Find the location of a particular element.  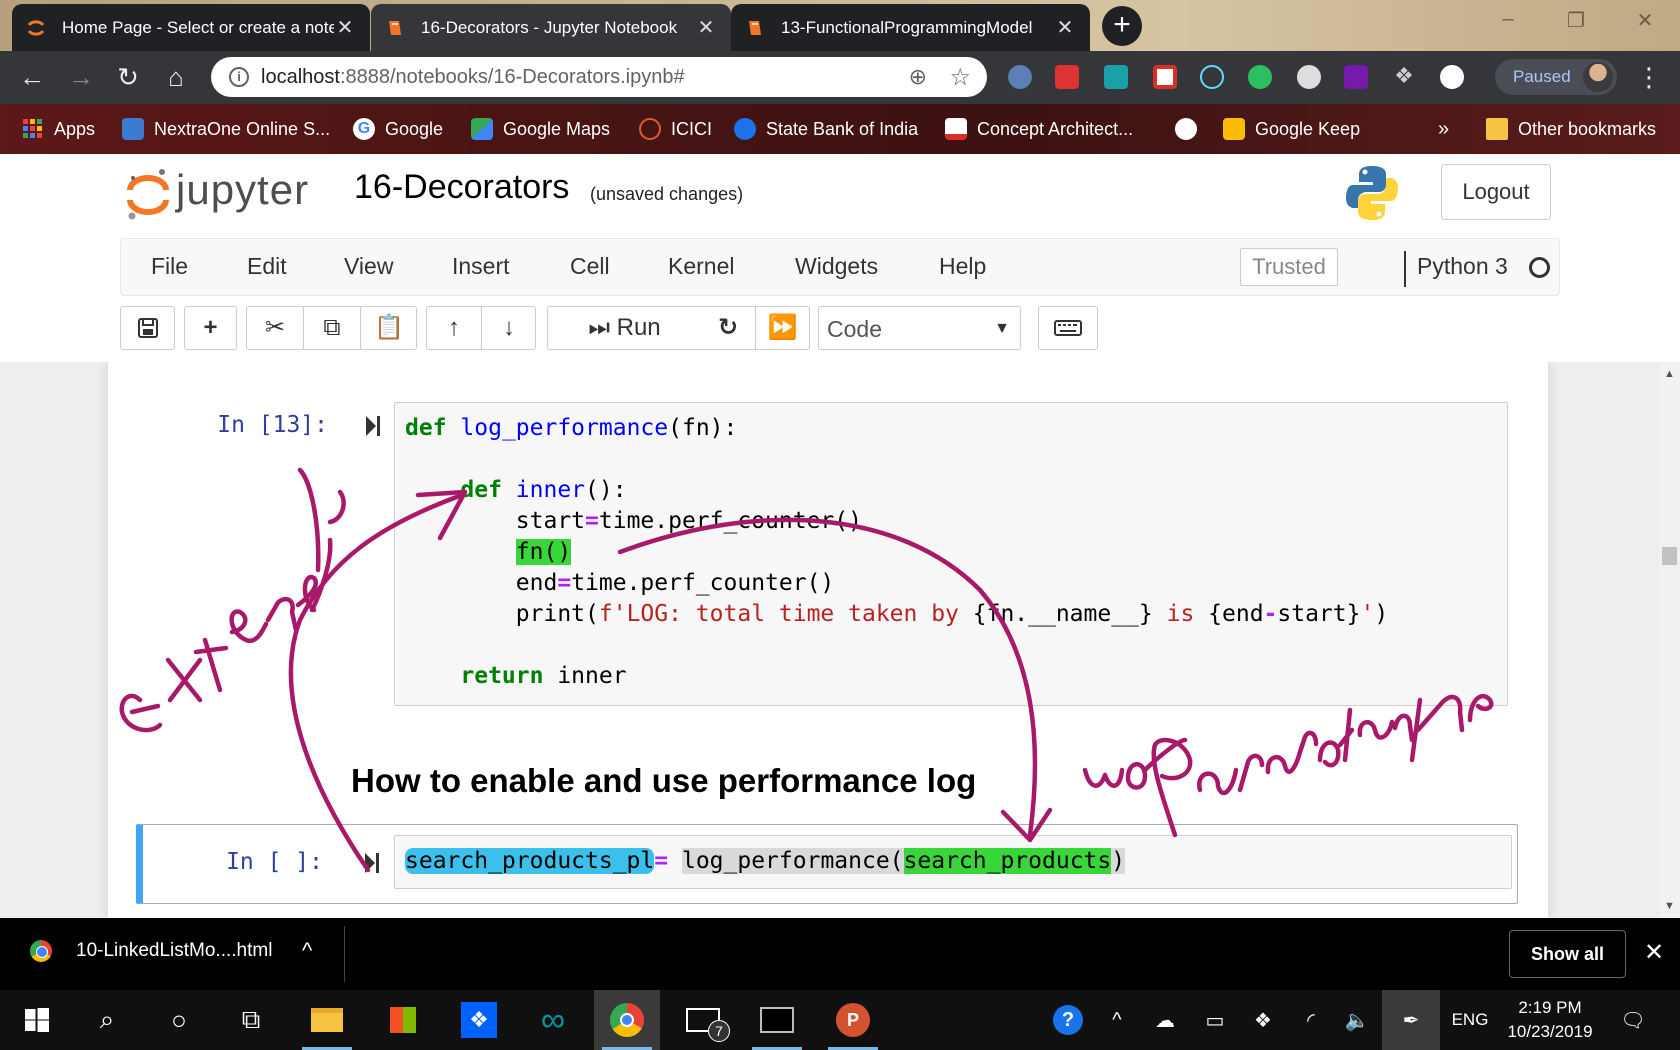

minimize-icon: – is located at coordinates (1508, 19).